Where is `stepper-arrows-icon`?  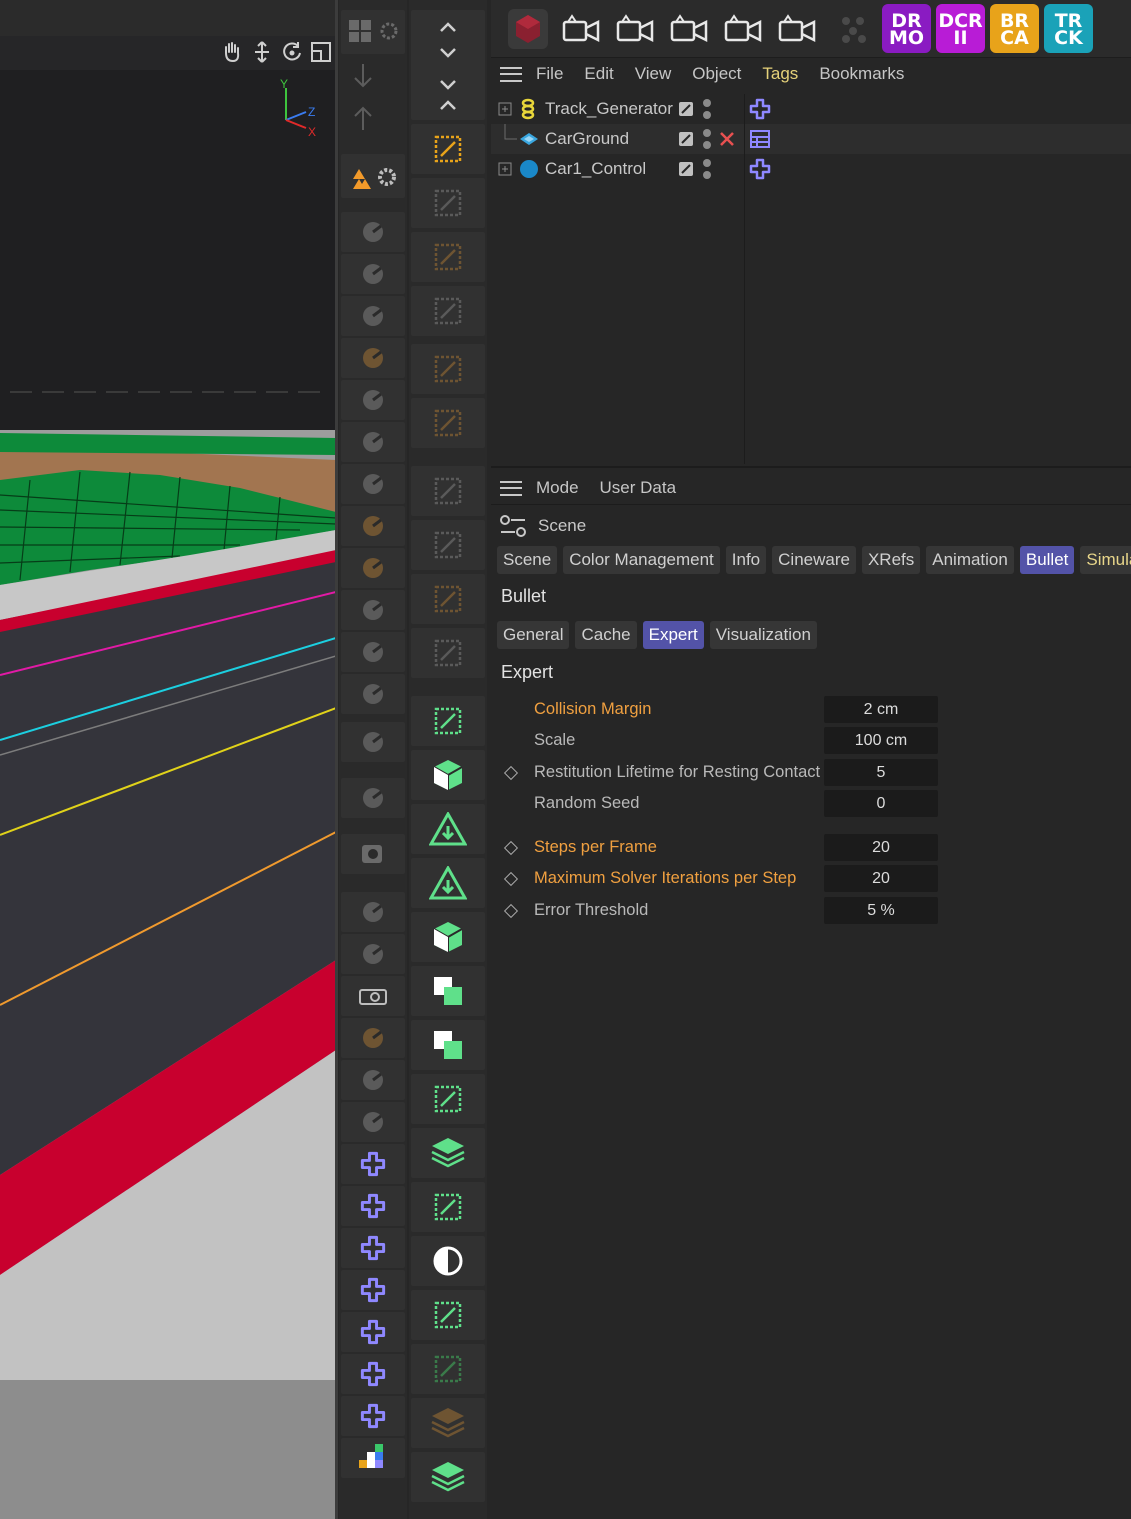 stepper-arrows-icon is located at coordinates (448, 65).